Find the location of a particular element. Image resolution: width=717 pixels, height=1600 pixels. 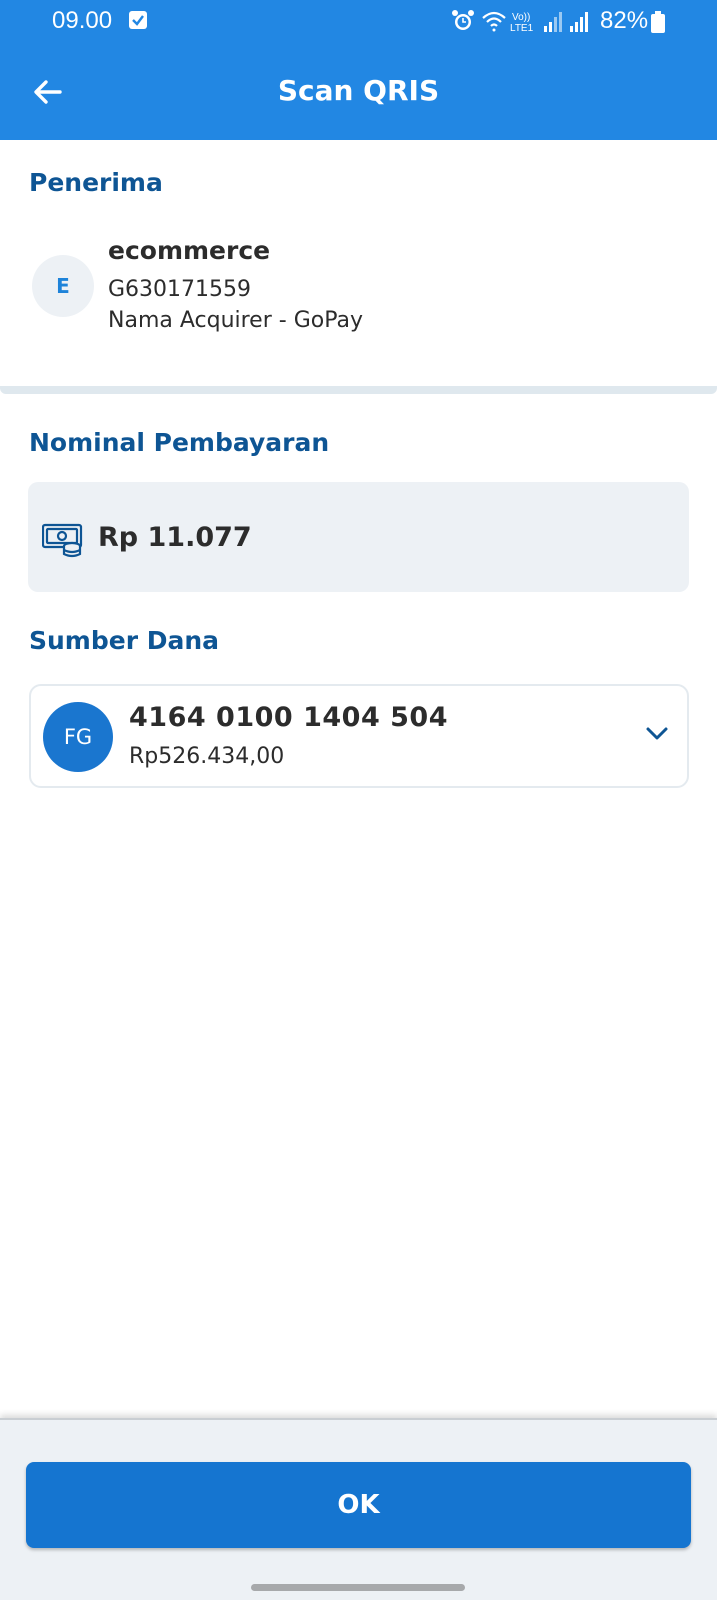

money-icon is located at coordinates (63, 542).